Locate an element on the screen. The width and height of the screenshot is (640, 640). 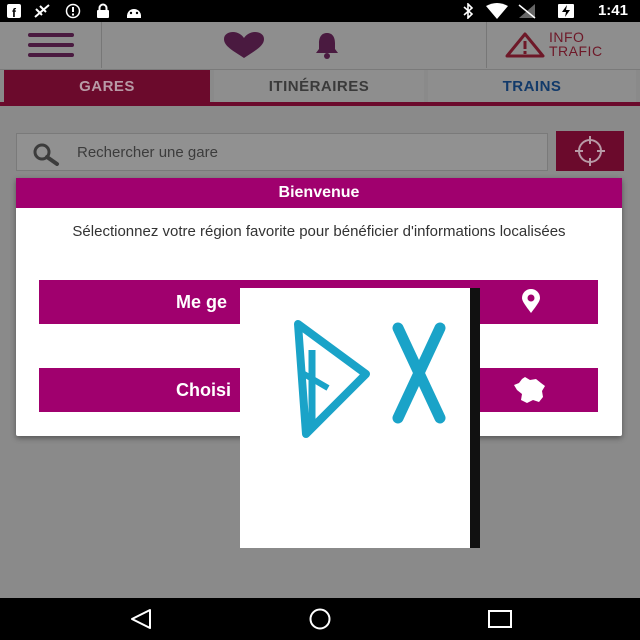
france-map-icon is located at coordinates (529, 390).